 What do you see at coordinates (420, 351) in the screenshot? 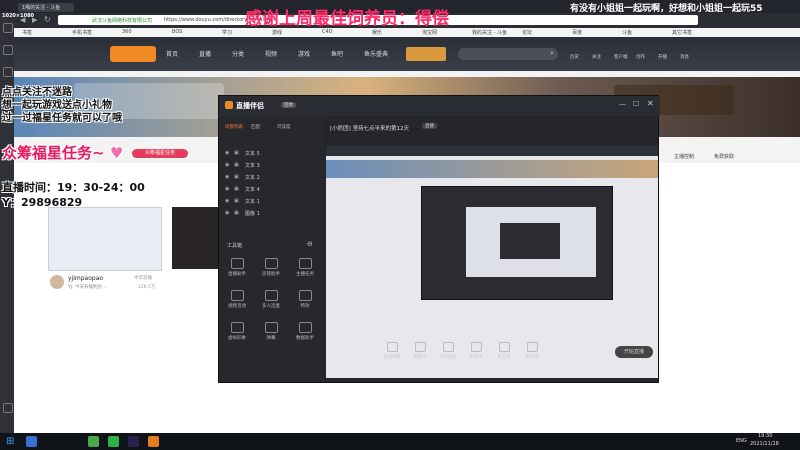
I see `bottom-tool-button: 摄像头` at bounding box center [420, 351].